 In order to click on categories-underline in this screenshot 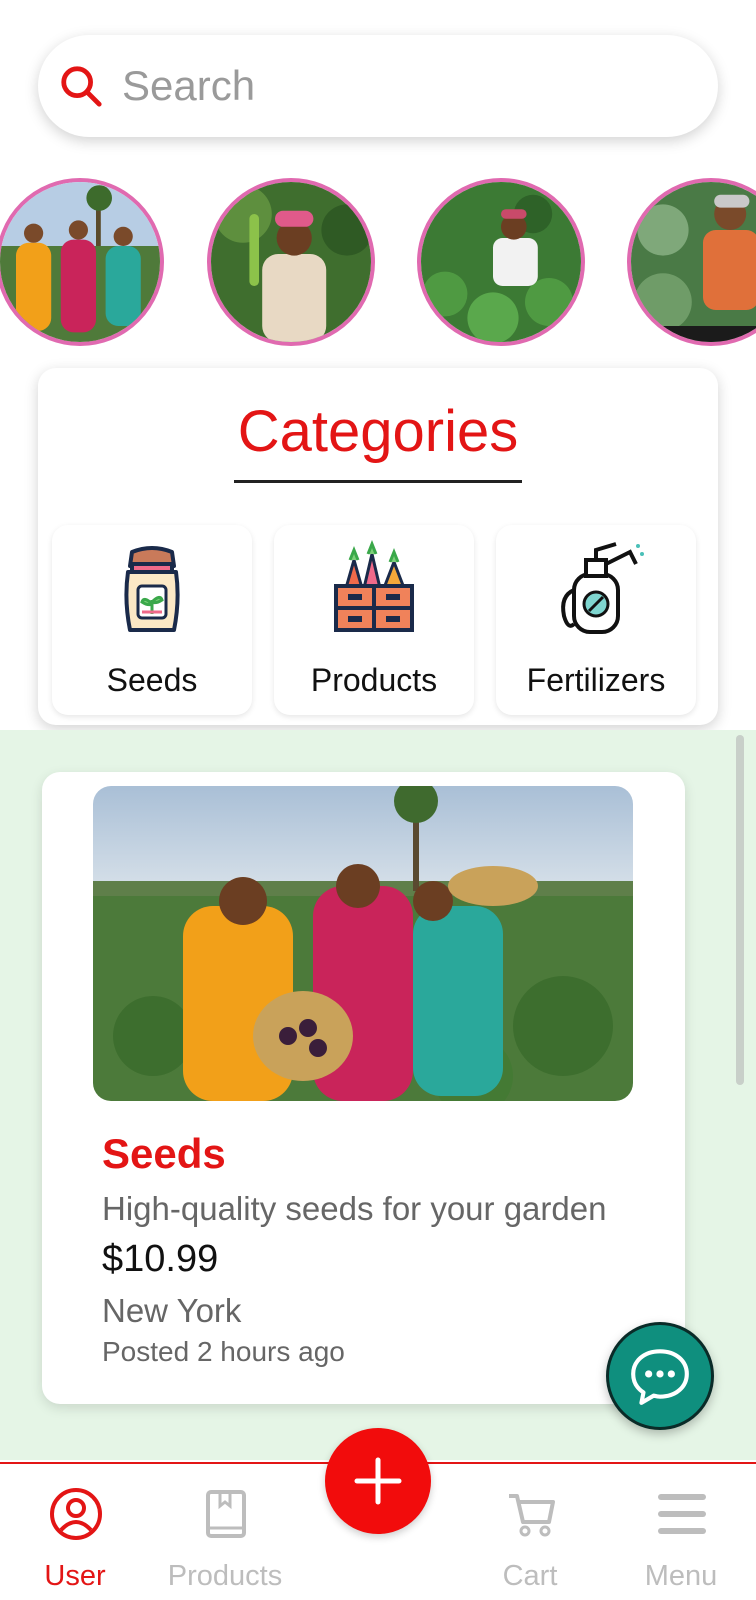, I will do `click(378, 481)`.